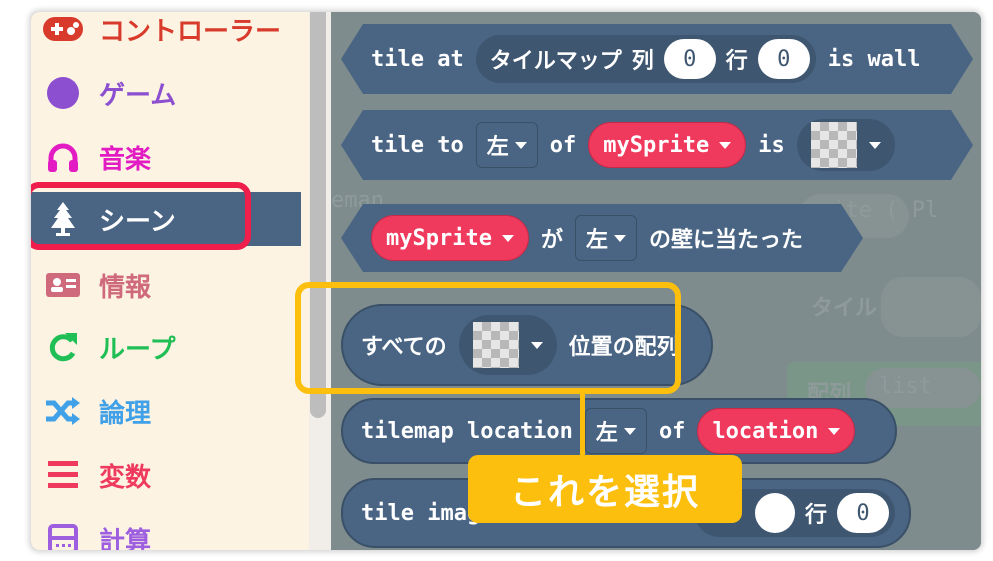  I want to click on ghost-tile-pill, so click(931, 307).